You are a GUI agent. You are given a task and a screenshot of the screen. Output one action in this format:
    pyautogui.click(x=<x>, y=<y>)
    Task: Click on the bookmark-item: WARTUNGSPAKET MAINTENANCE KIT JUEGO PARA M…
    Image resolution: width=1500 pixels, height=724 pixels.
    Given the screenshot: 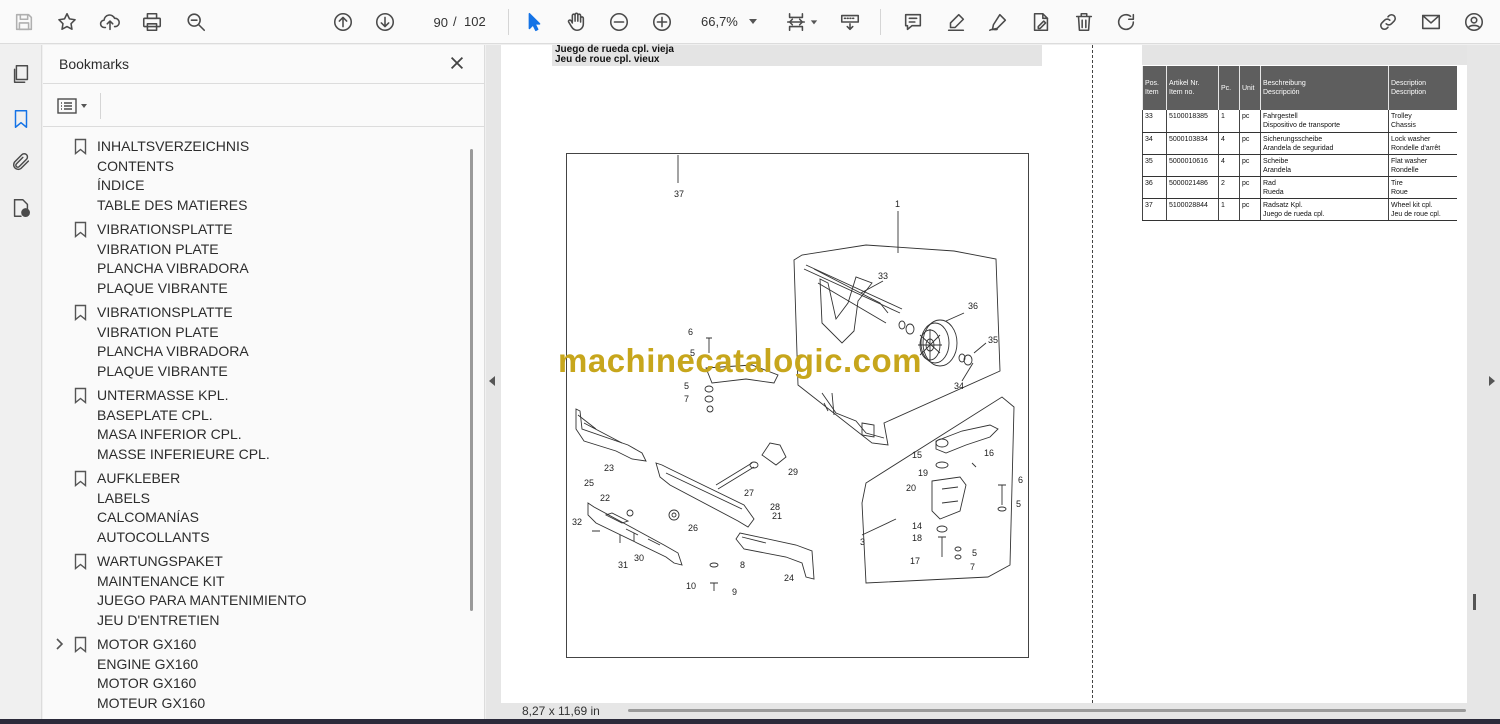 What is the action you would take?
    pyautogui.click(x=255, y=591)
    